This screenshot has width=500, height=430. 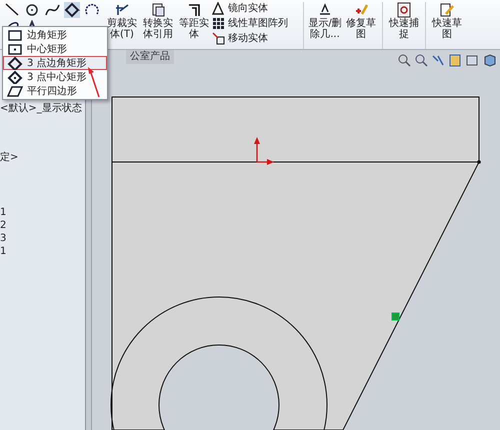 I want to click on toolbar-button: 镜向实体, so click(x=256, y=8).